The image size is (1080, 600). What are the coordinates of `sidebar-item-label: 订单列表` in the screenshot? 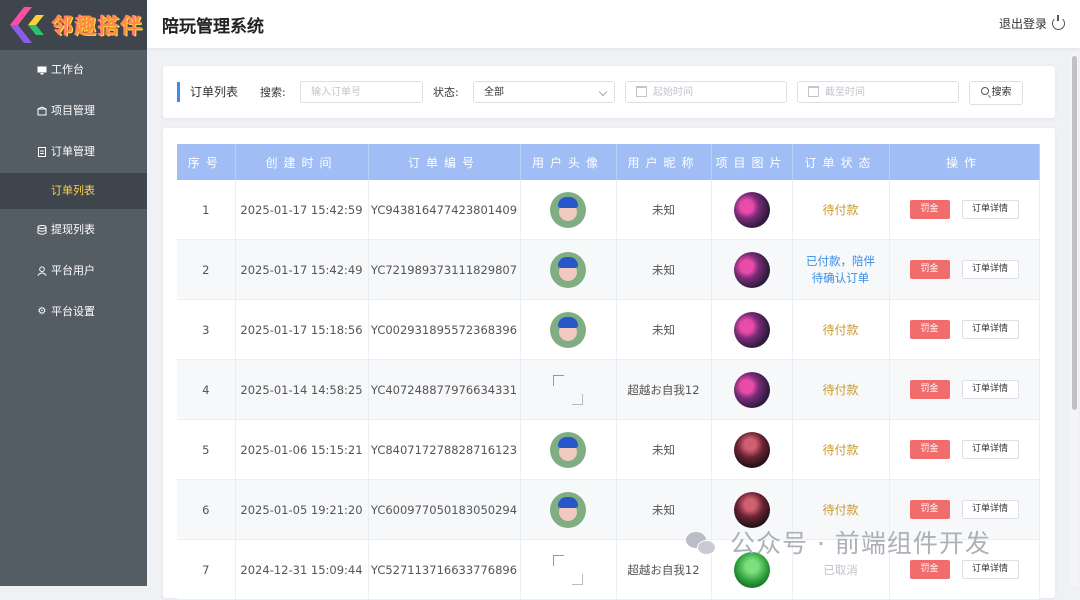 It's located at (73, 190).